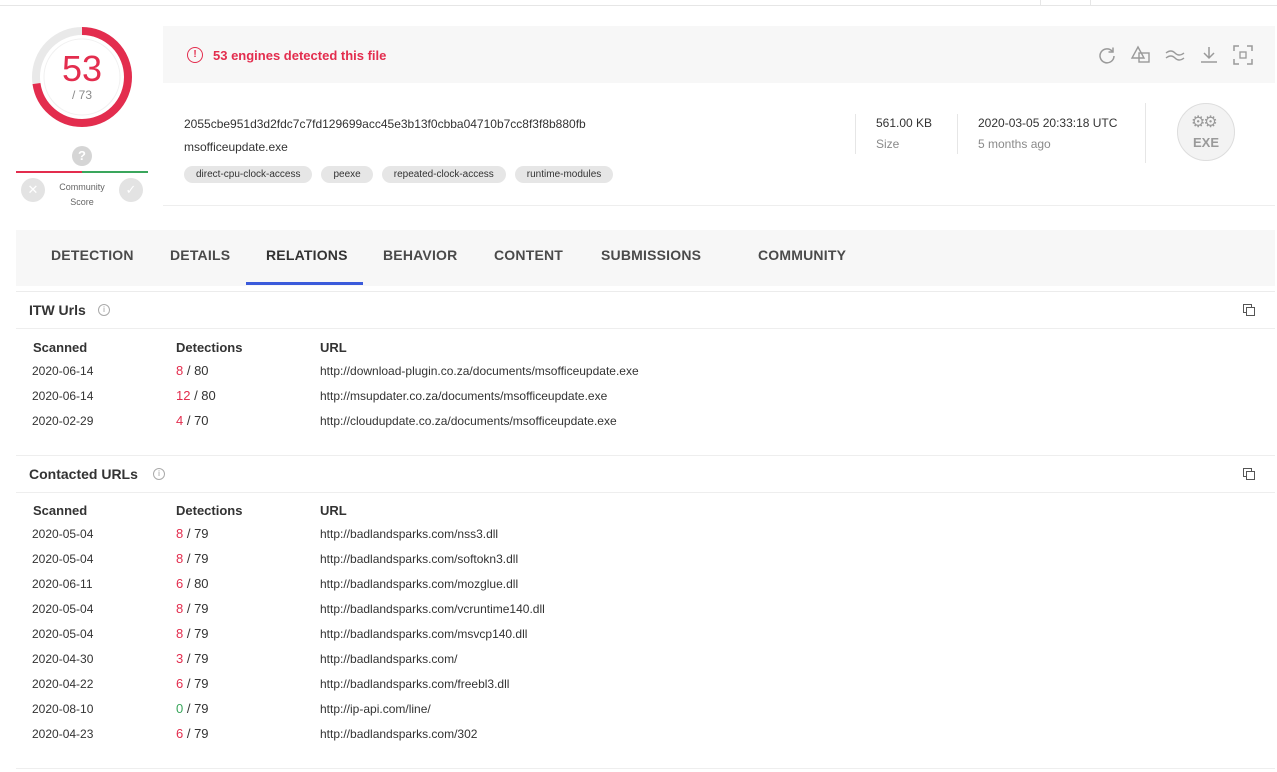 The height and width of the screenshot is (772, 1277). I want to click on url-link: http://badlandsparks.com/nss3.dll, so click(409, 534).